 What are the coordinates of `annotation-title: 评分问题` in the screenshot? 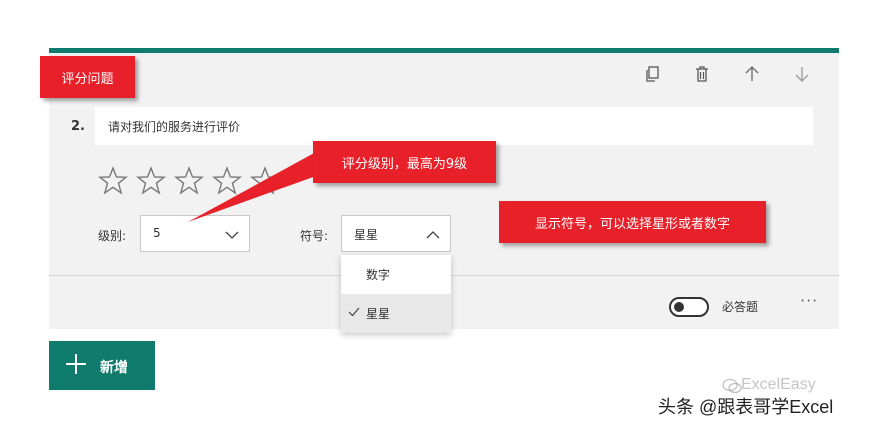 It's located at (87, 77).